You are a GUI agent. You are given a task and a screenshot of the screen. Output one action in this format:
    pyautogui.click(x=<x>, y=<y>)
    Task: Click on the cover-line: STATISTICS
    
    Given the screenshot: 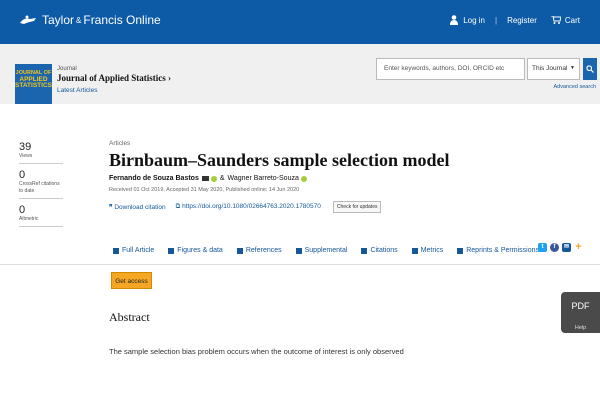 What is the action you would take?
    pyautogui.click(x=33, y=85)
    